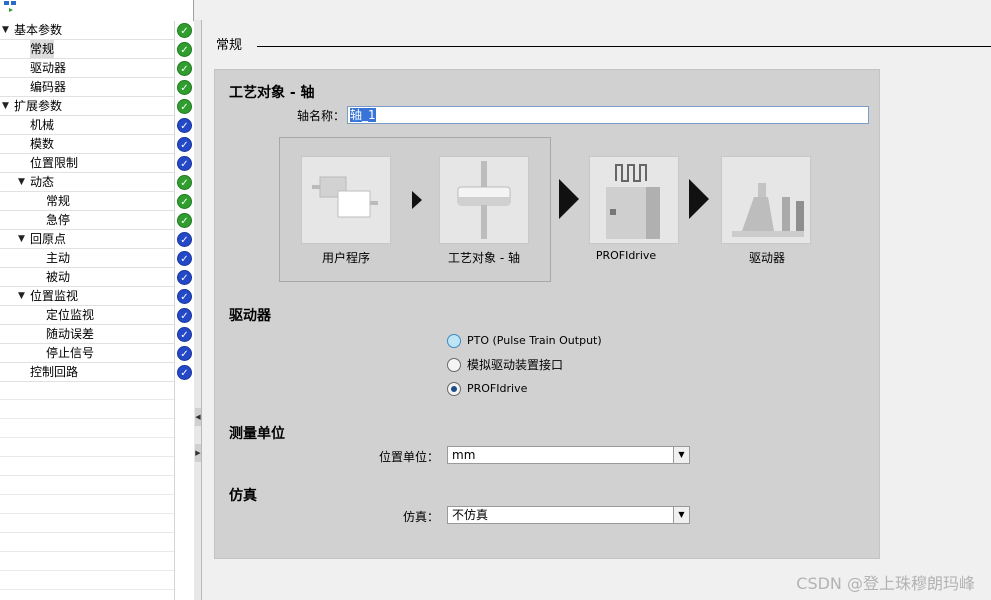 This screenshot has height=600, width=991. Describe the element at coordinates (624, 46) in the screenshot. I see `section-divider` at that location.